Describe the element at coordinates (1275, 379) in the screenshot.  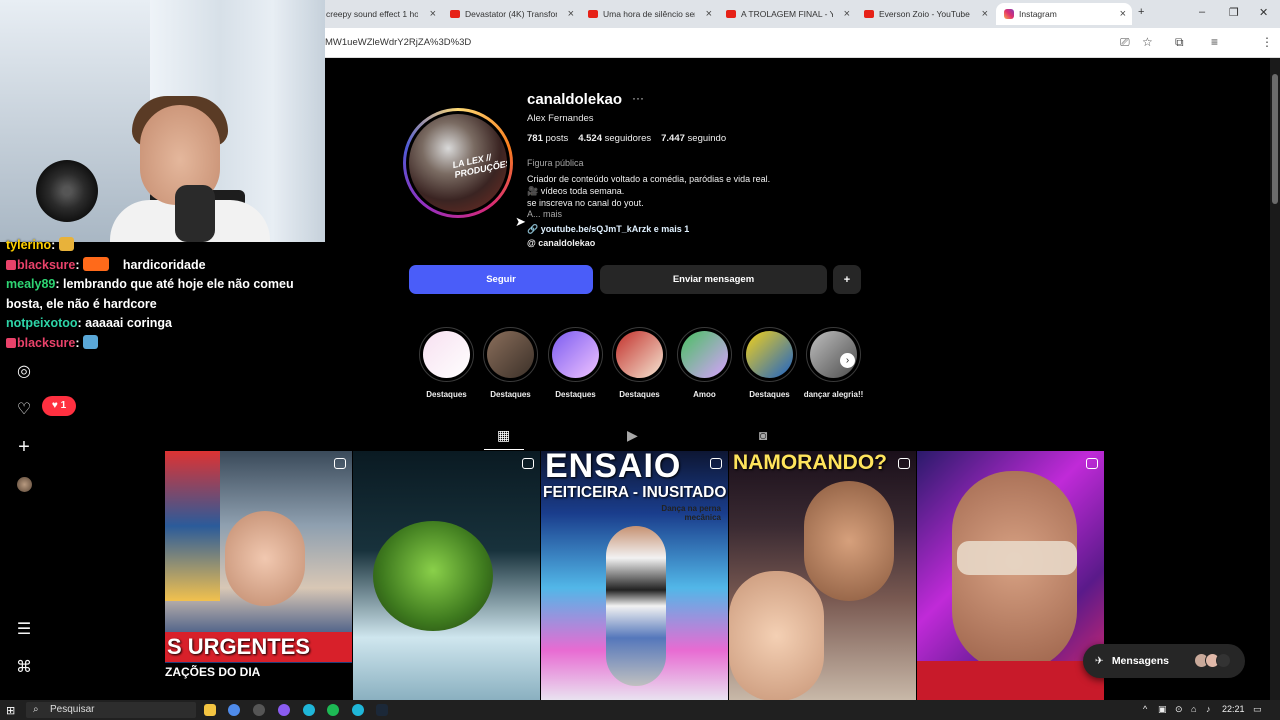
I see `page-scrollbar` at that location.